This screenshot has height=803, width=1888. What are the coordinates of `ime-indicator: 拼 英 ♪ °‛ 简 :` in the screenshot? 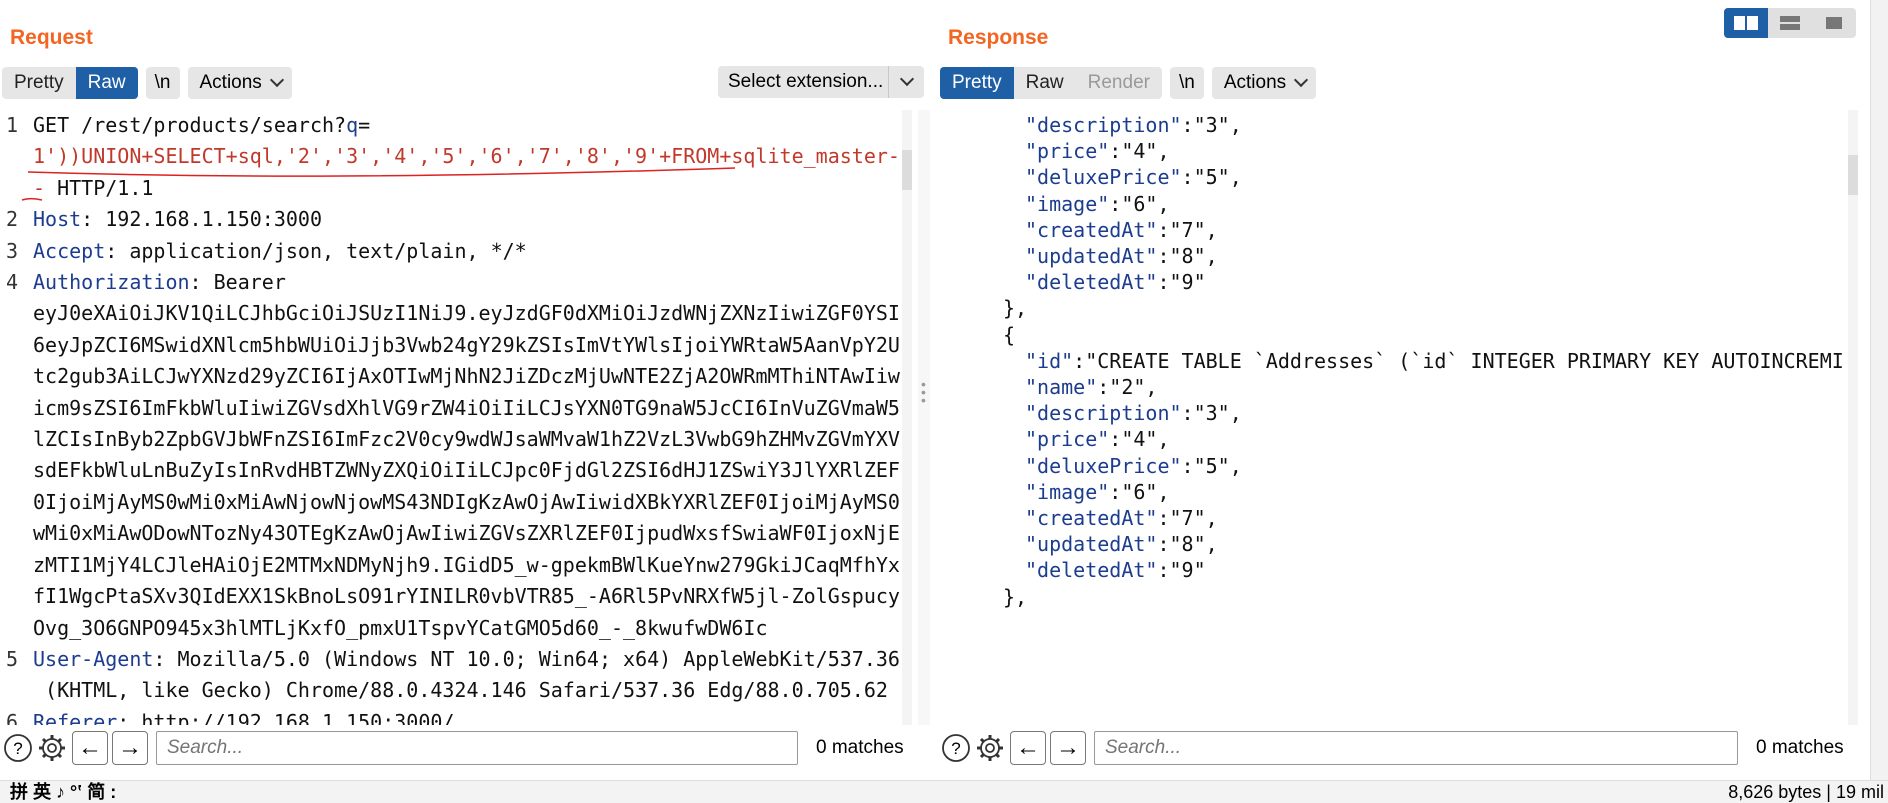 It's located at (63, 792).